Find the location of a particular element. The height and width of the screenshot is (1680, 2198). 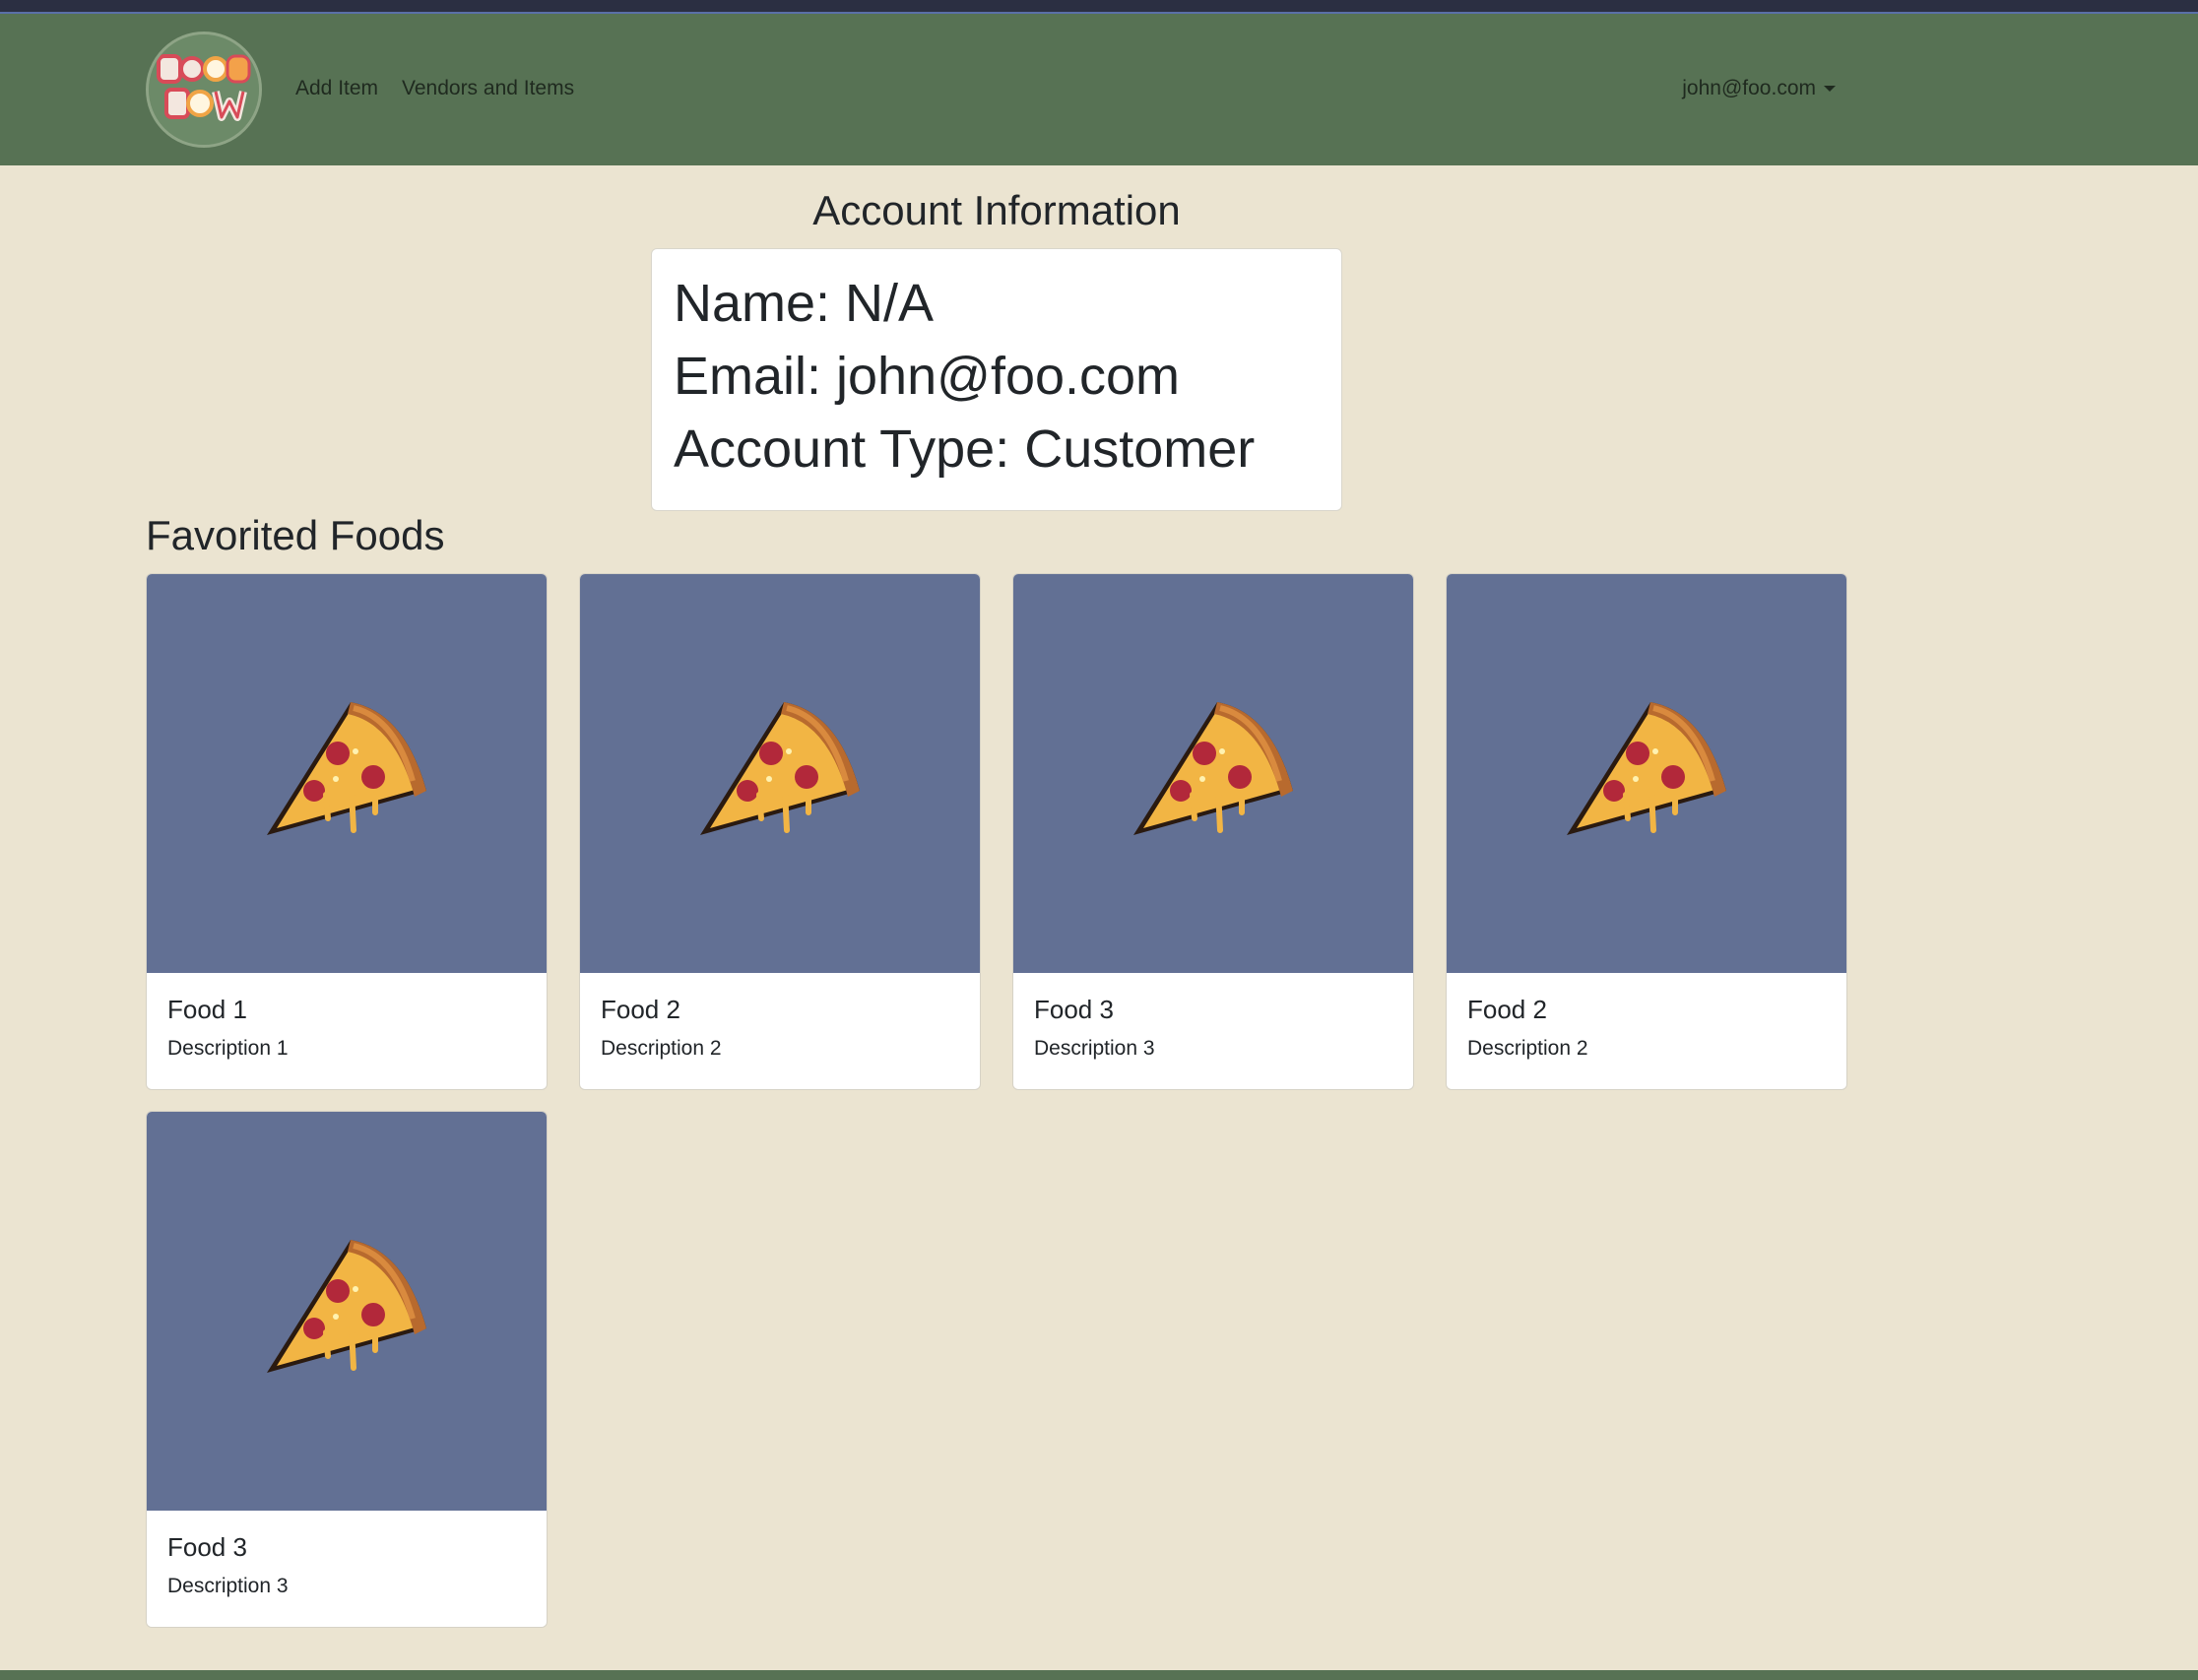

account-name: Name: N/A is located at coordinates (804, 303).